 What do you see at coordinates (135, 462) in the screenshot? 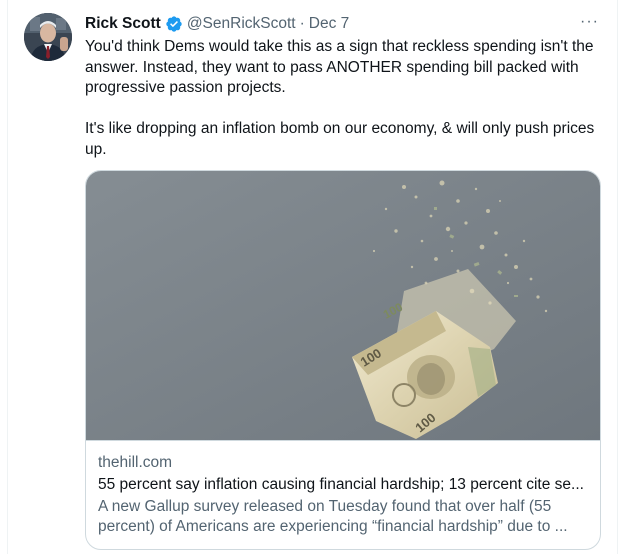
I see `card-domain: thehill.com` at bounding box center [135, 462].